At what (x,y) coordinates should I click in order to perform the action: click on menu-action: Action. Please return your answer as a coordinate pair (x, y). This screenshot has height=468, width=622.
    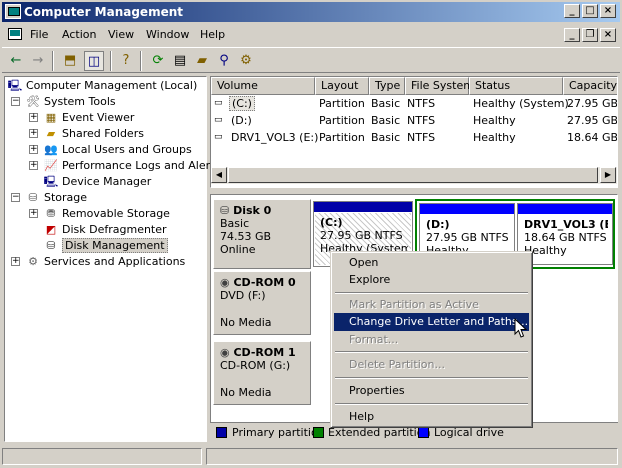
    Looking at the image, I should click on (79, 34).